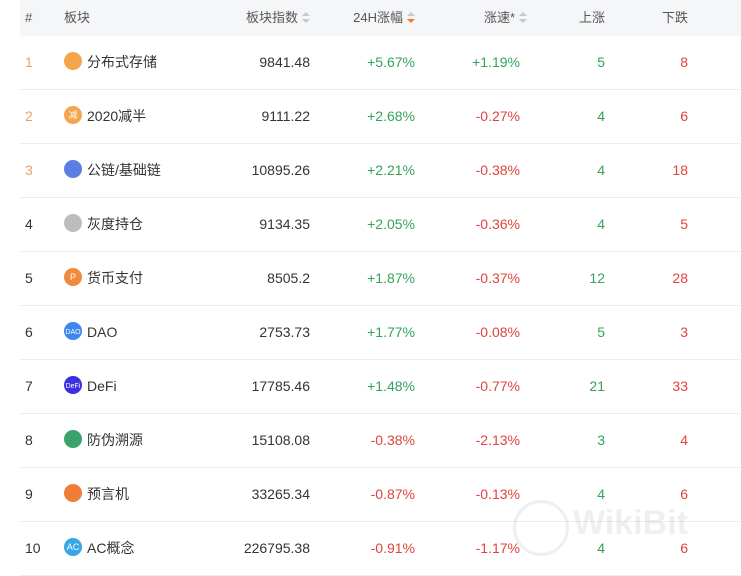 The height and width of the screenshot is (576, 741). I want to click on row-name-cell: 预言机, so click(96, 494).